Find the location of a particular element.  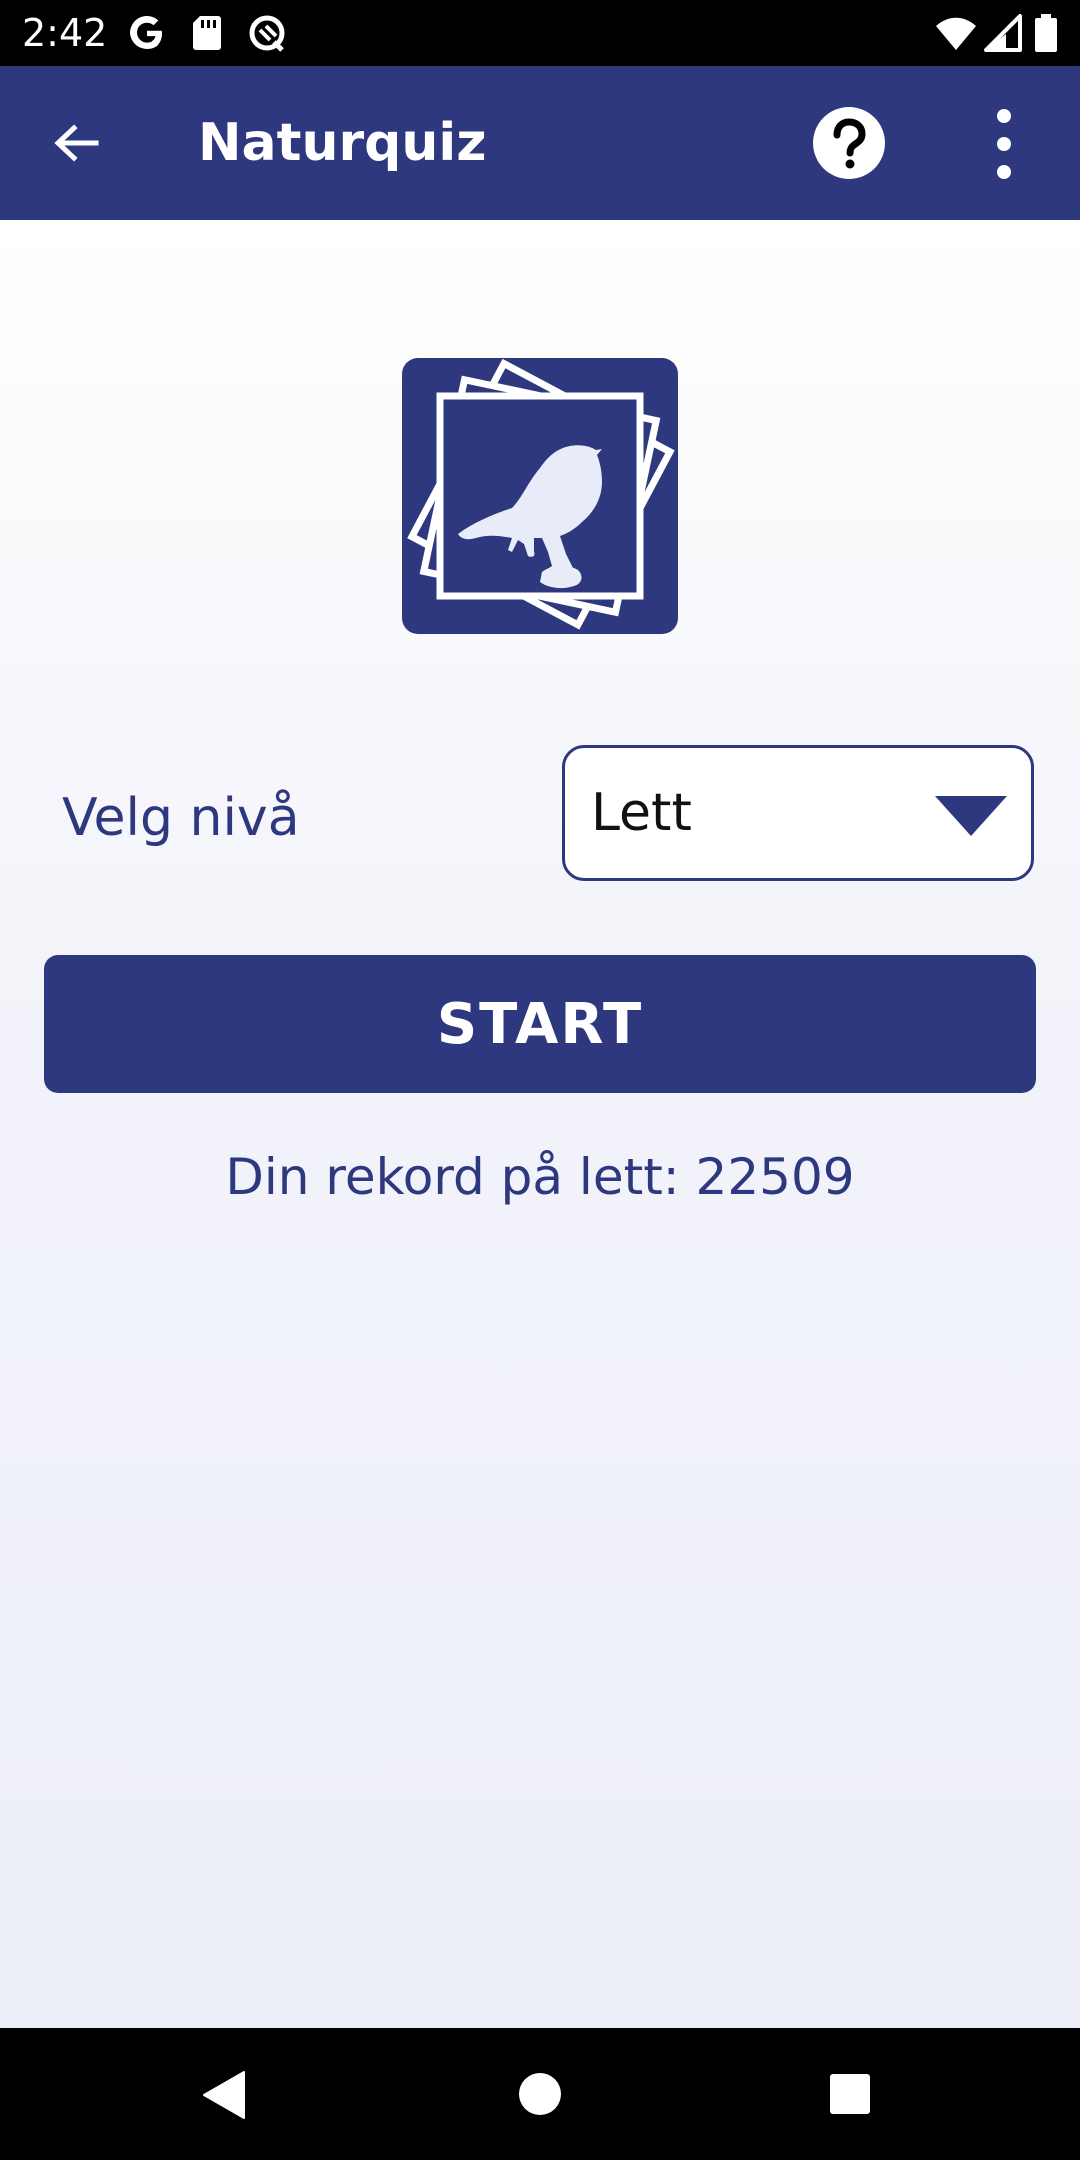

back-button is located at coordinates (76, 143).